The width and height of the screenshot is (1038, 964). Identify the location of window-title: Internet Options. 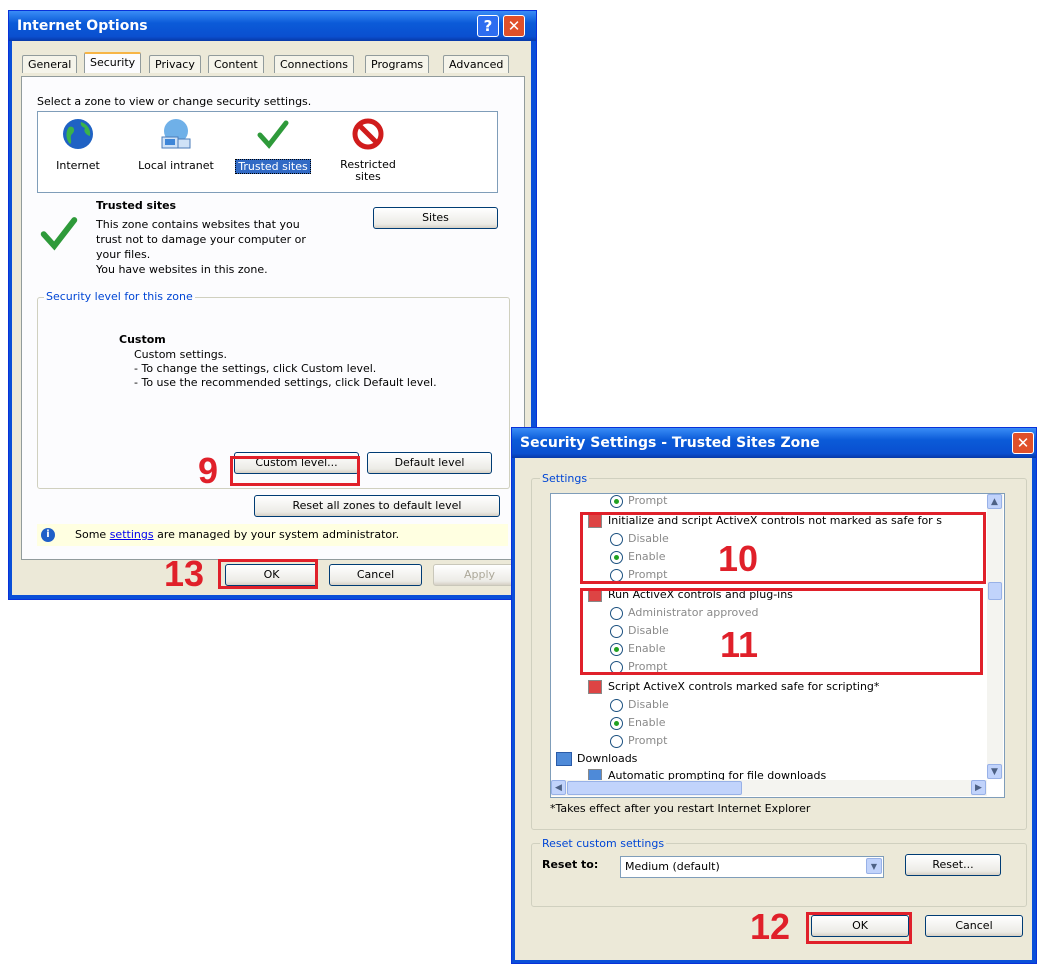
(82, 26).